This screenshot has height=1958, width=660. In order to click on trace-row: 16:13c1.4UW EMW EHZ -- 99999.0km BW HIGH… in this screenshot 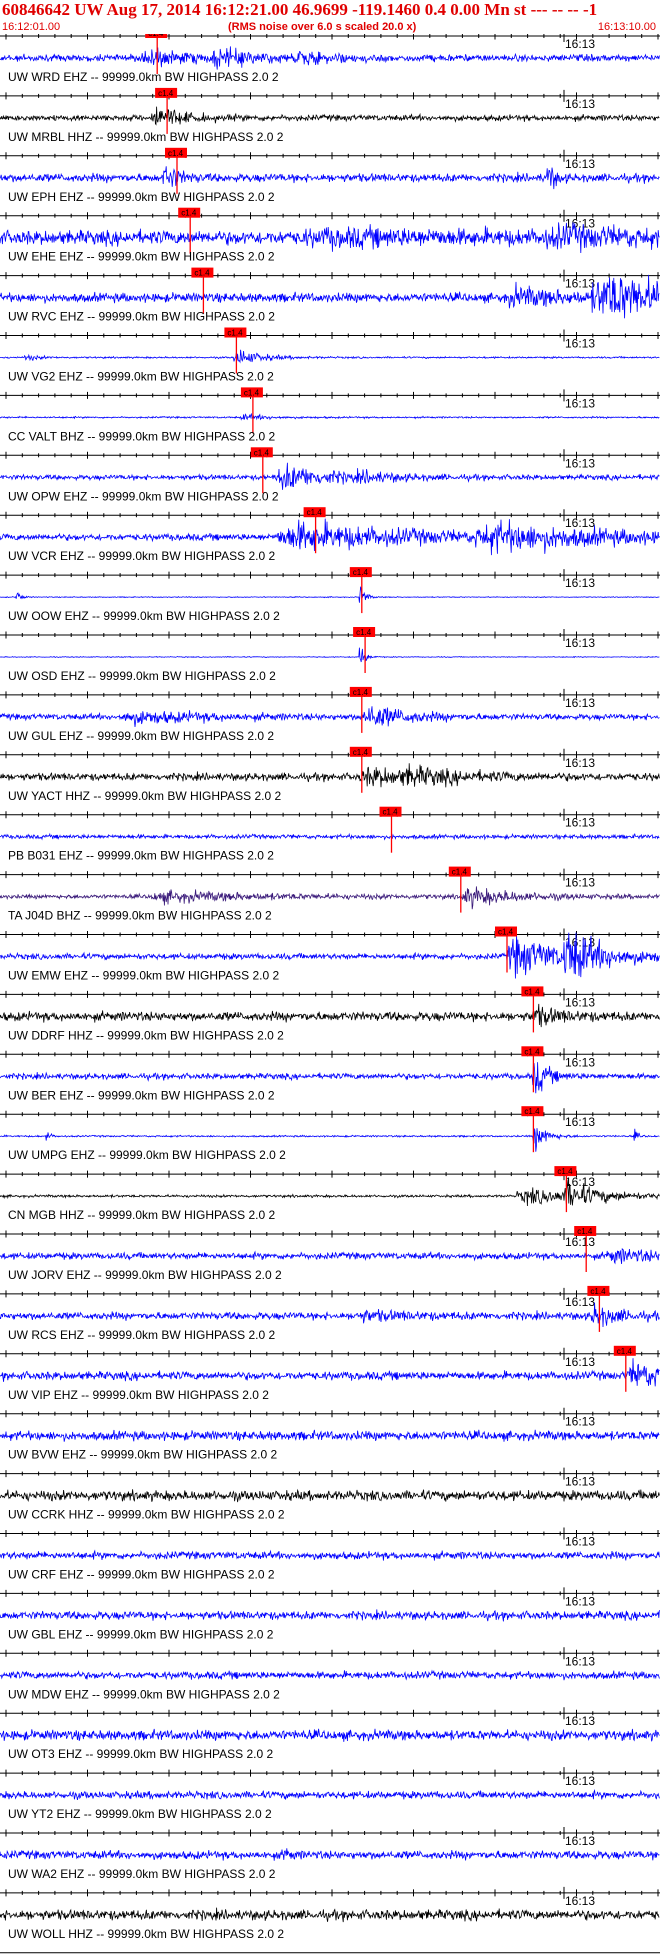, I will do `click(330, 954)`.